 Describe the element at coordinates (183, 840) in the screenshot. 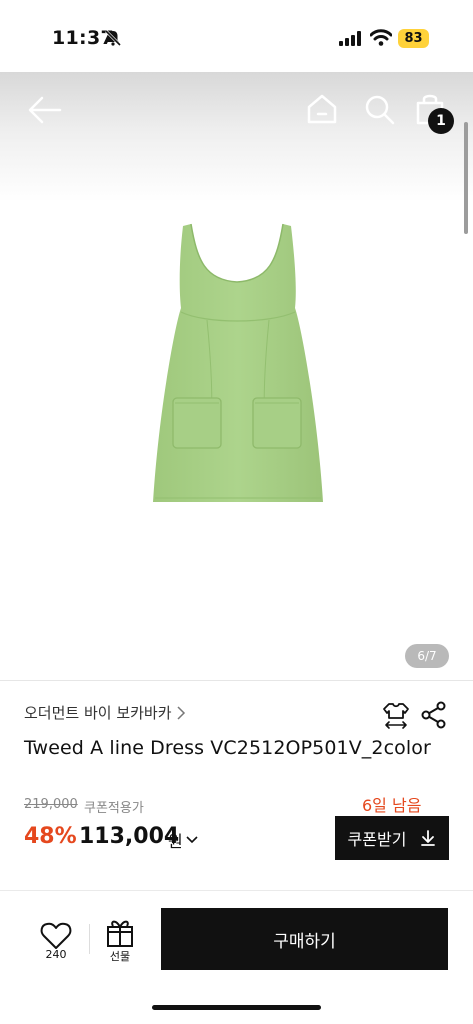

I see `price-detail-toggle: 원` at that location.